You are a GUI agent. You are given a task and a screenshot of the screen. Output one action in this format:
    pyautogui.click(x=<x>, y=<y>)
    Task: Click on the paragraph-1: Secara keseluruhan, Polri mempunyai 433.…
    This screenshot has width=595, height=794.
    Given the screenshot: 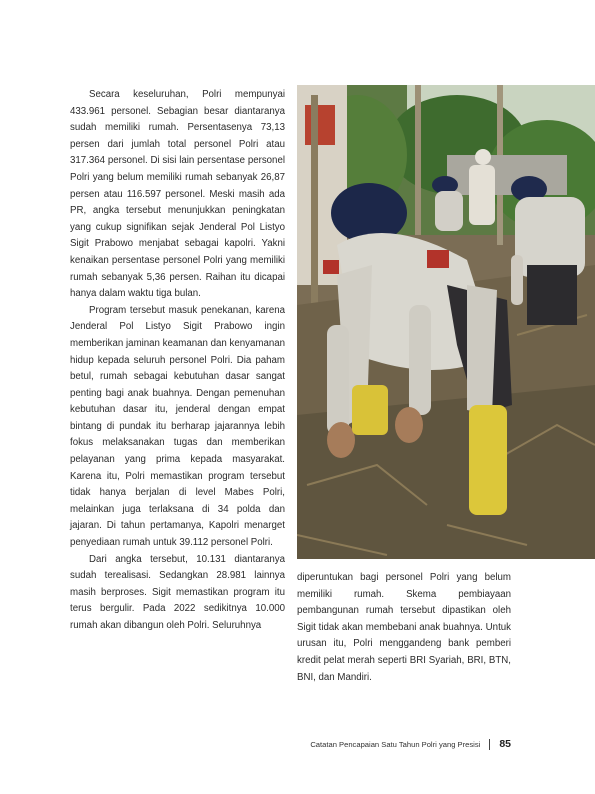 What is the action you would take?
    pyautogui.click(x=177, y=194)
    